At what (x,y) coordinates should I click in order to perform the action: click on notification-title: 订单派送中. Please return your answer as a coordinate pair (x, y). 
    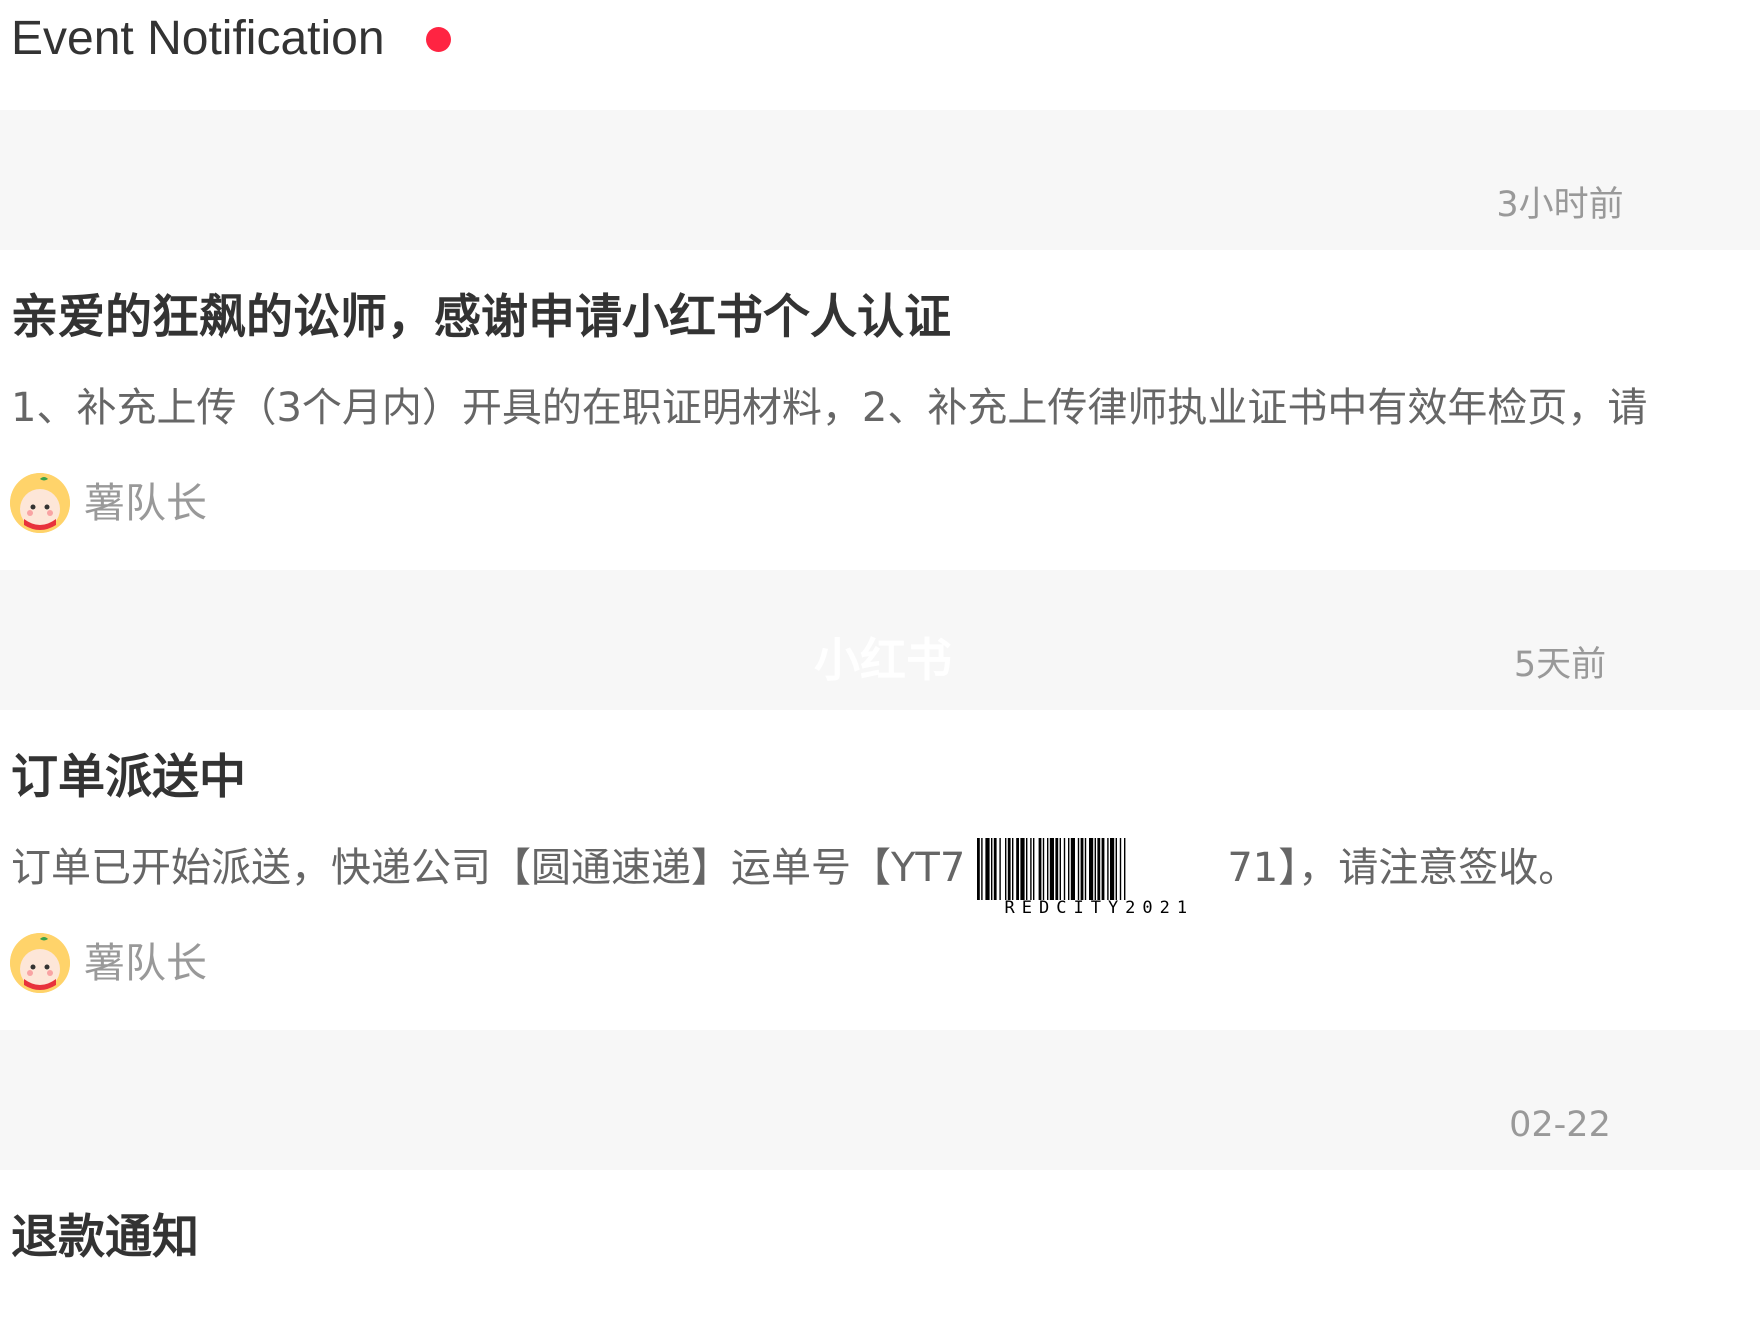
    Looking at the image, I should click on (128, 777).